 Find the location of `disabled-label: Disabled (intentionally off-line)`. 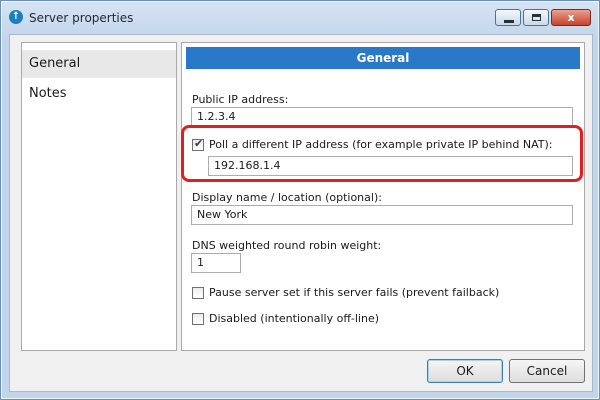

disabled-label: Disabled (intentionally off-line) is located at coordinates (294, 318).